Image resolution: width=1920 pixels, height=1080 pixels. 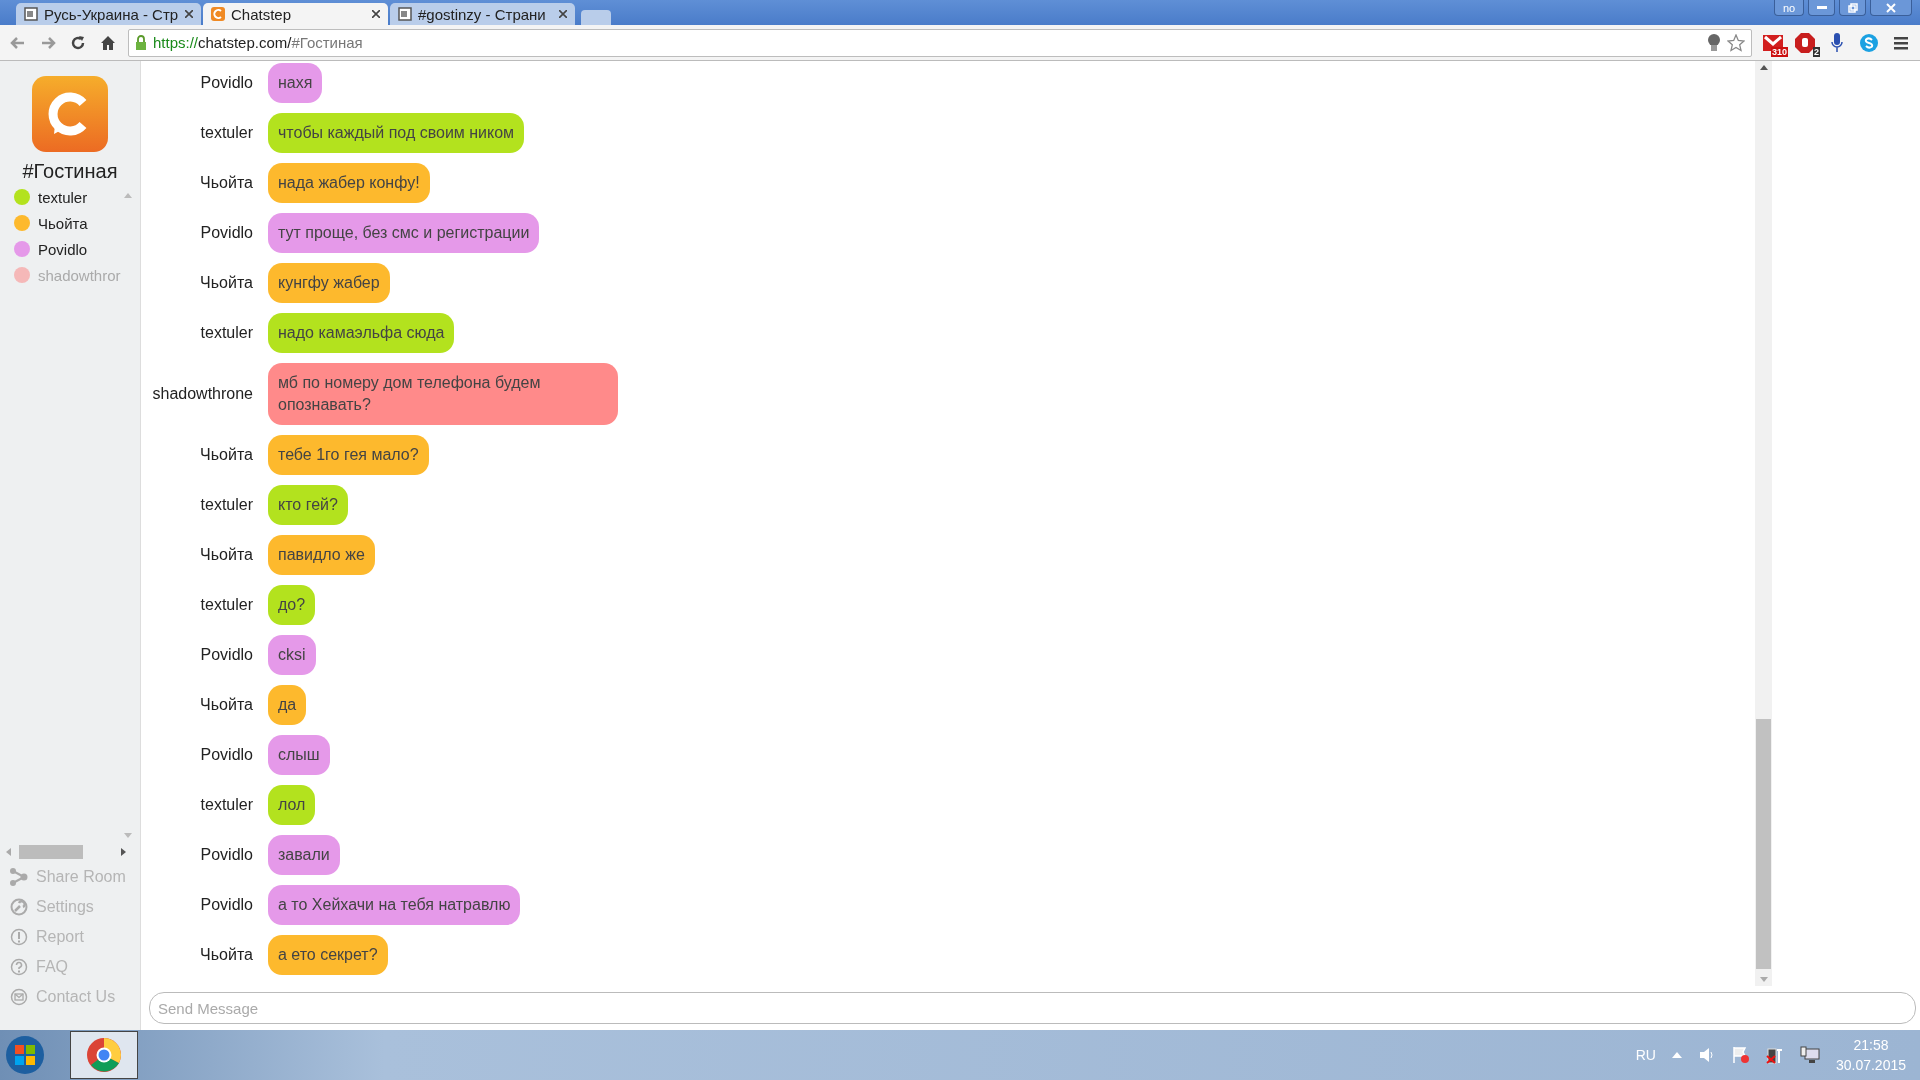 What do you see at coordinates (940, 42) in the screenshot?
I see `address-bar: https://chatstep.com/#Гостиная` at bounding box center [940, 42].